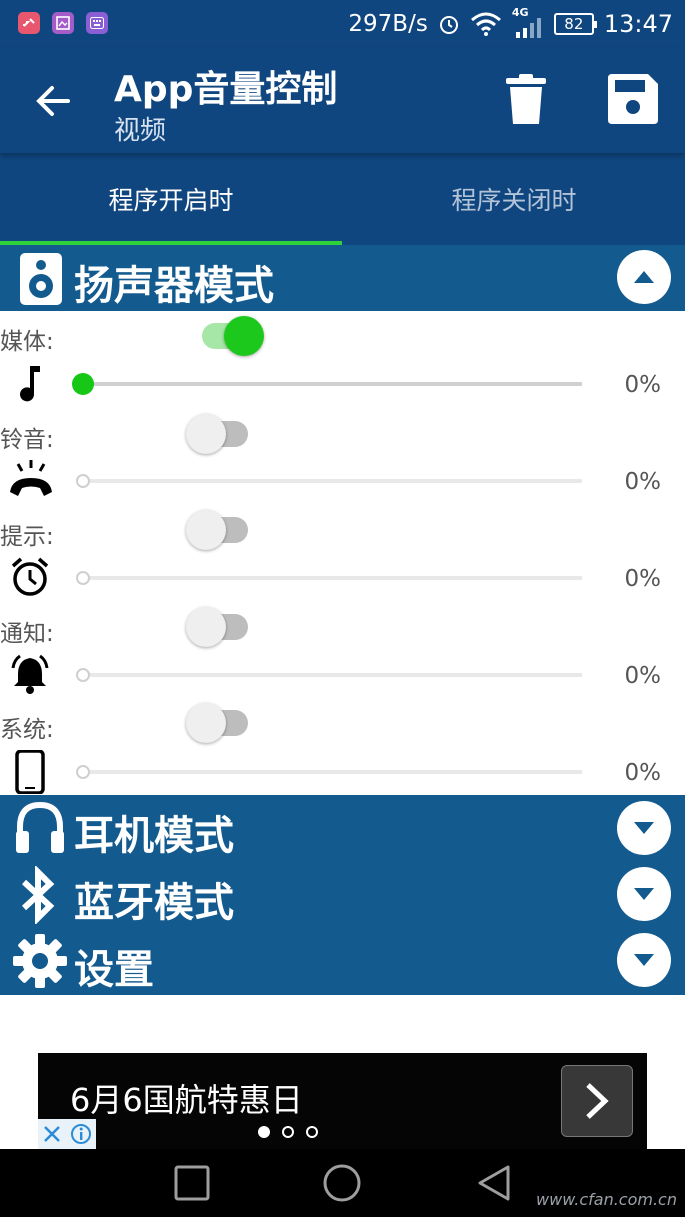 The height and width of the screenshot is (1217, 685). I want to click on ad-banner: 6月6国航特惠日, so click(342, 1101).